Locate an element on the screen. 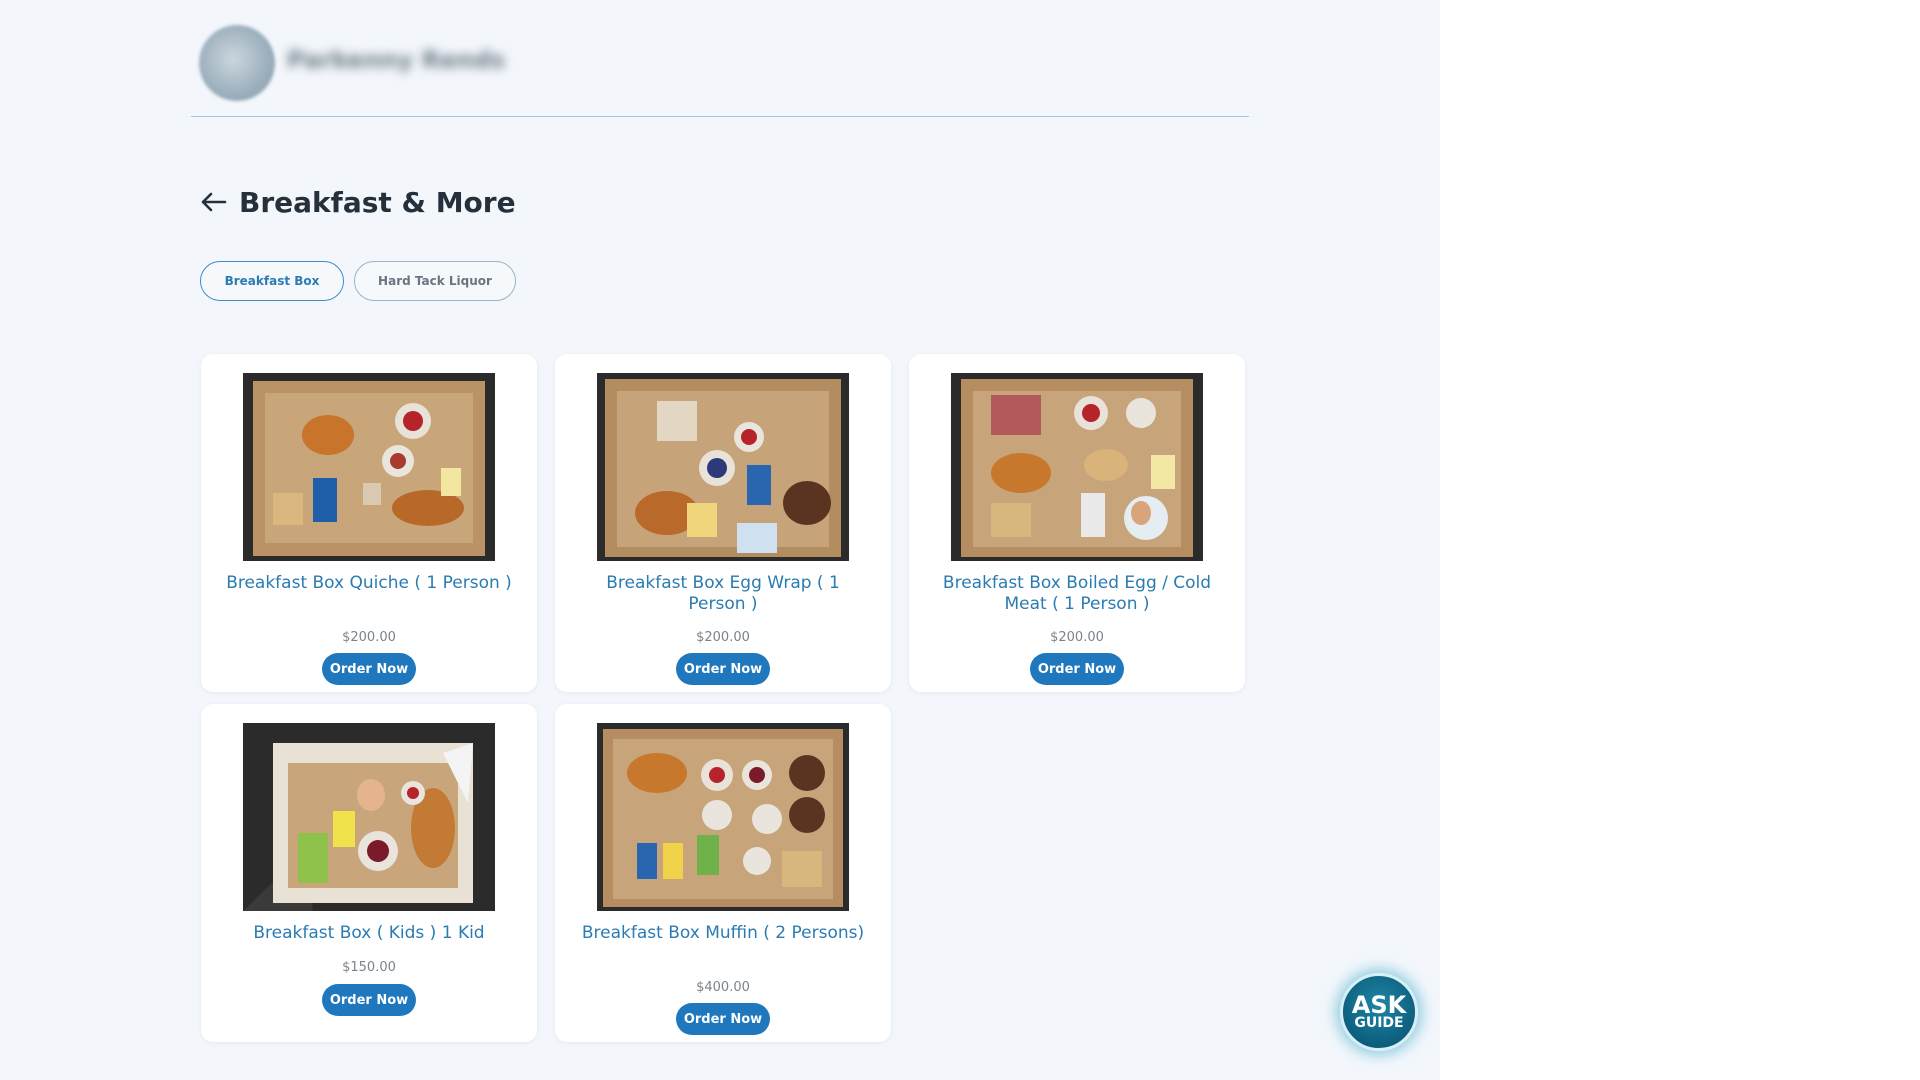  username: Parkenny Rends is located at coordinates (396, 60).